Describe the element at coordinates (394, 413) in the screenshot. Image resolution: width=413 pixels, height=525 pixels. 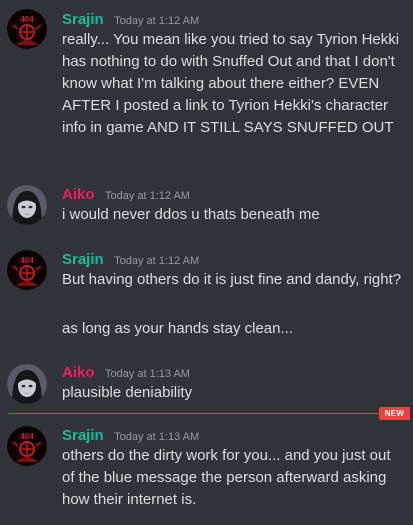
I see `new-messages-badge: NEW` at that location.